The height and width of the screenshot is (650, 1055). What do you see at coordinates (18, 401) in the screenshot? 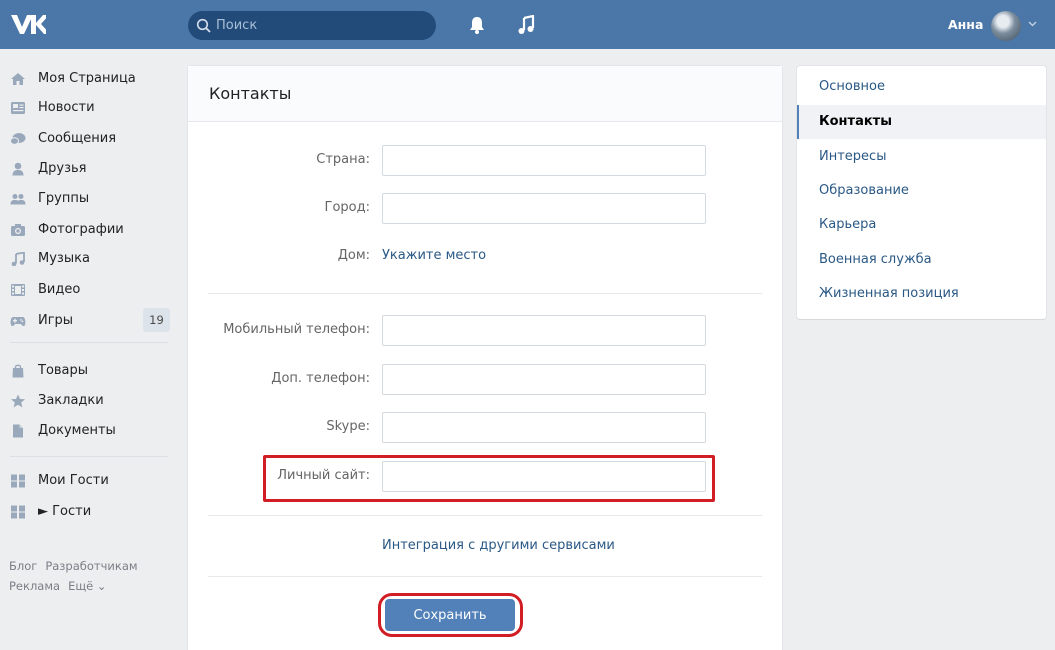
I see `star-icon` at bounding box center [18, 401].